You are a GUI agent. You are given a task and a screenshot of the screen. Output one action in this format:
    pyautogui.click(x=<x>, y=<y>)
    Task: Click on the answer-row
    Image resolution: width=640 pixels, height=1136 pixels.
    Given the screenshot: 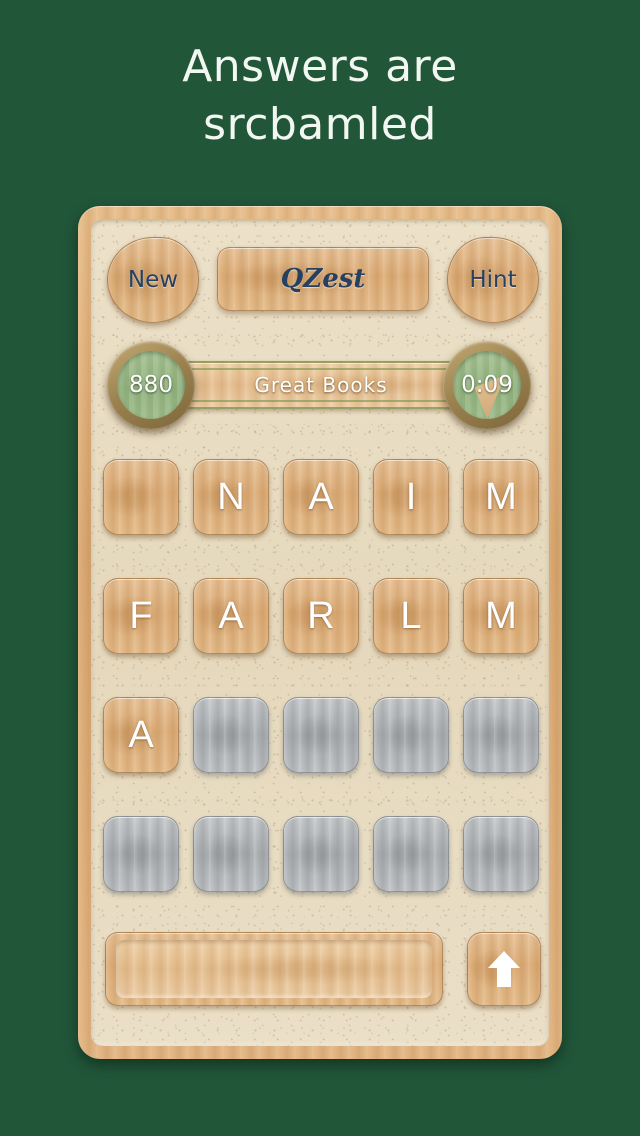 What is the action you would take?
    pyautogui.click(x=323, y=969)
    